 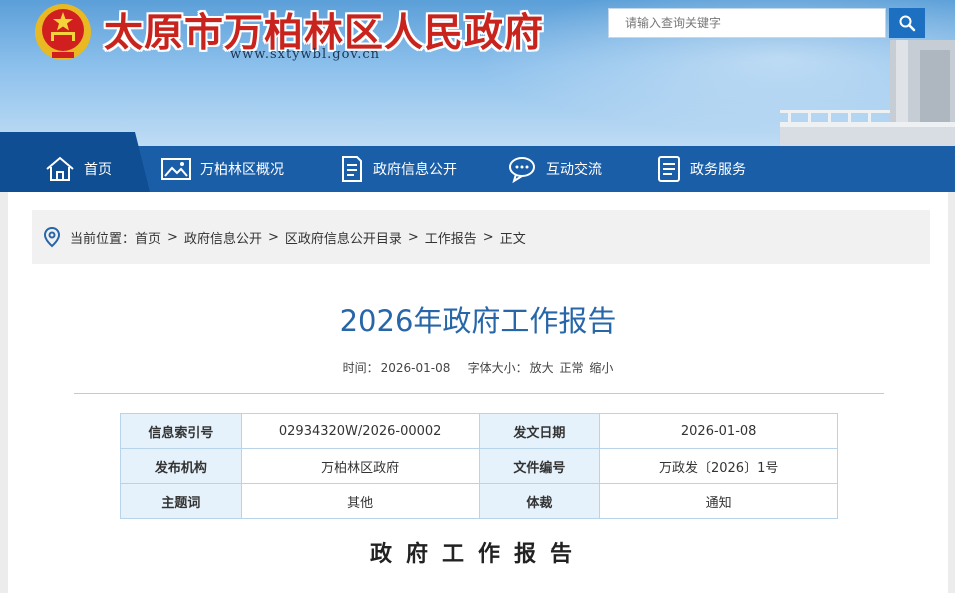 I want to click on chat-icon, so click(x=522, y=170).